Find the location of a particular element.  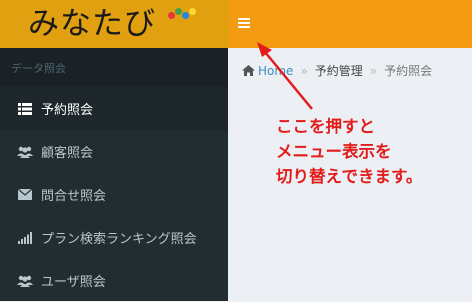

sidebar-item-label: 問合せ照会 is located at coordinates (74, 196).